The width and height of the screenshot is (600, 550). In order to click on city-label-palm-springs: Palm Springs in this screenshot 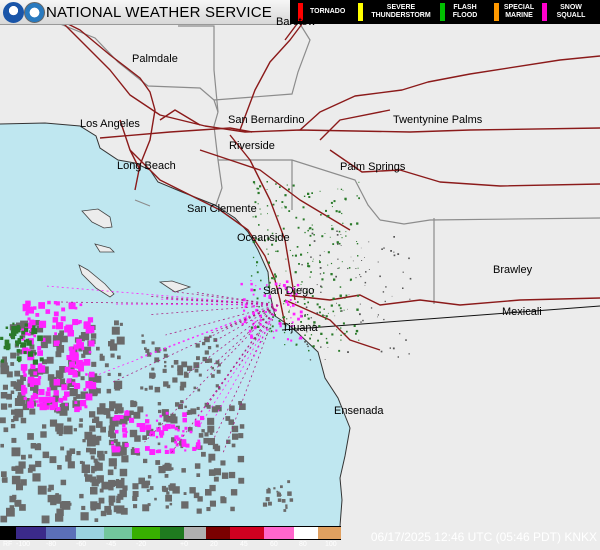, I will do `click(373, 167)`.